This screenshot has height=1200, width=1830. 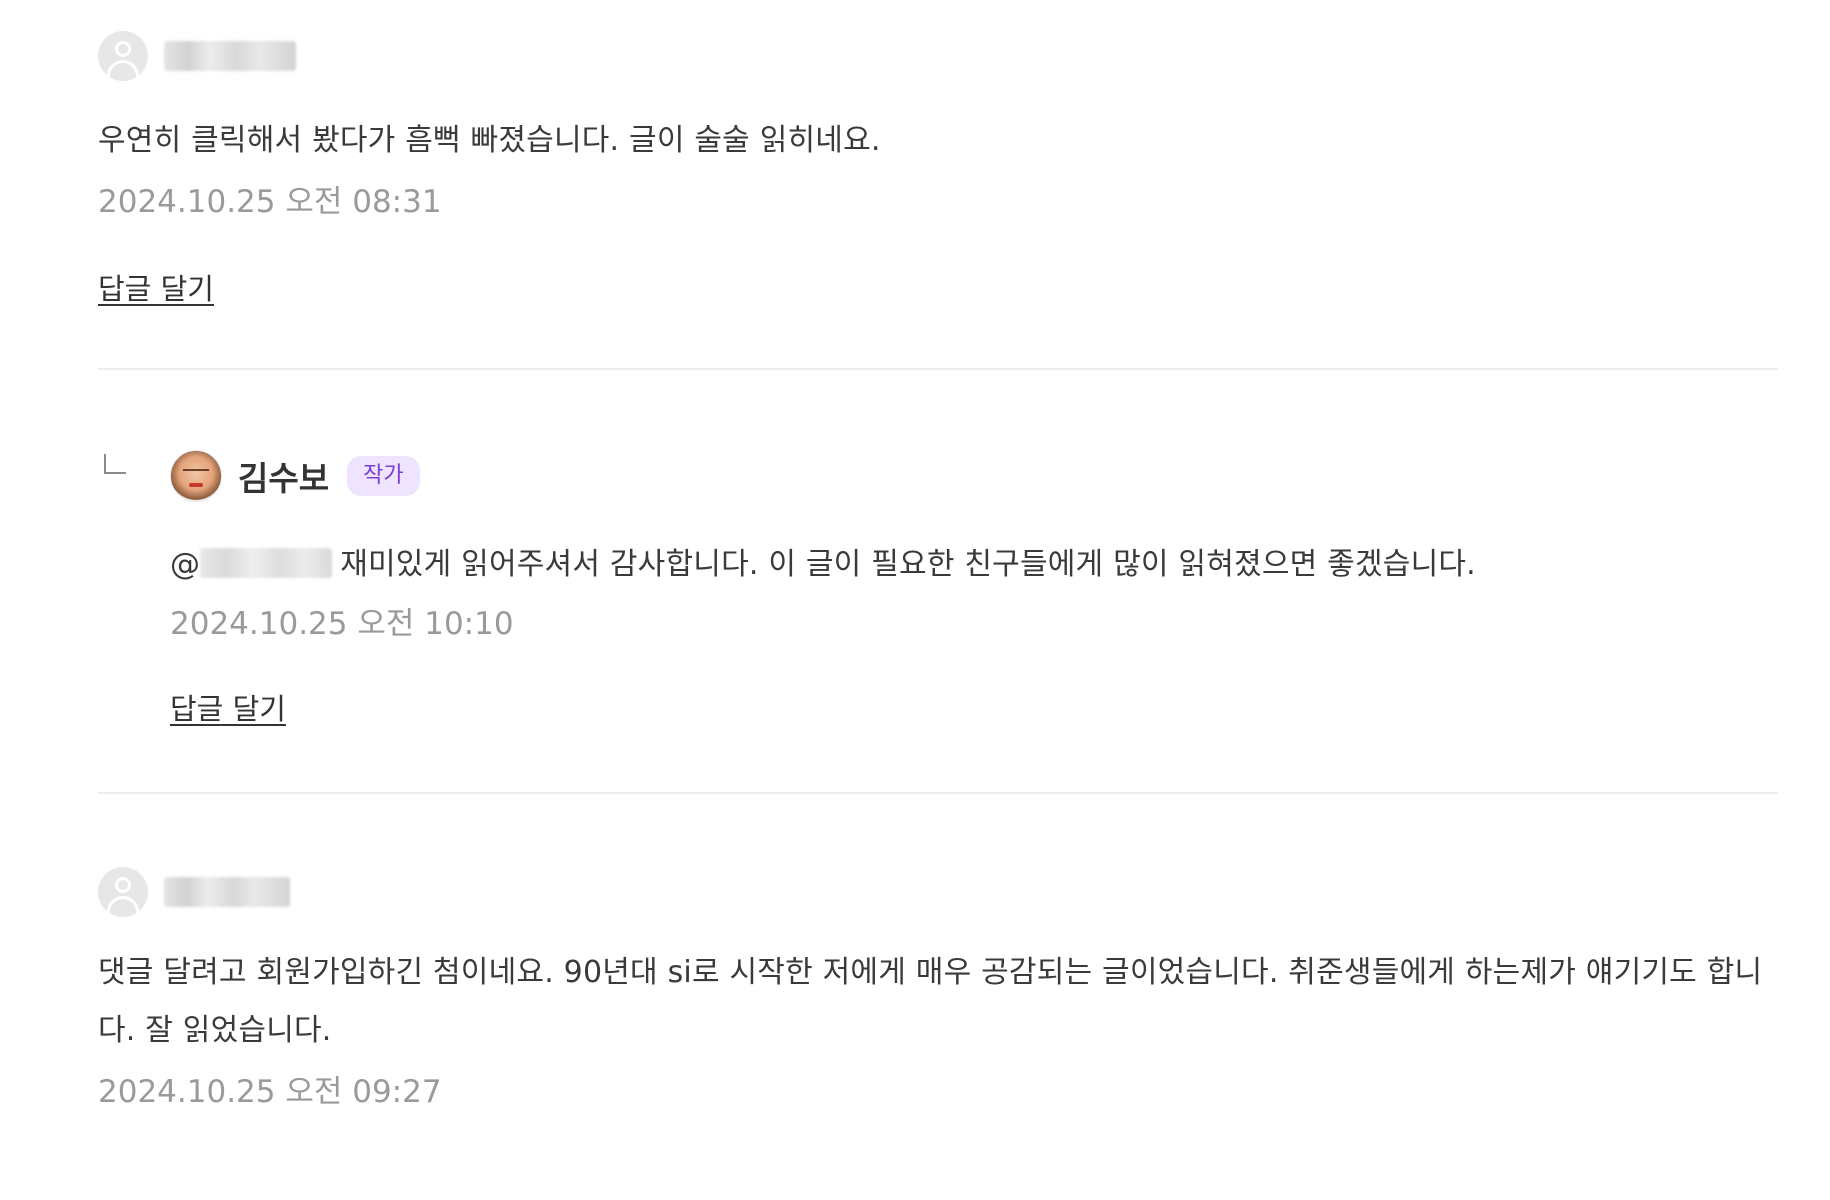 I want to click on comment-date: 2024.10.25 오전 10:10, so click(x=342, y=624).